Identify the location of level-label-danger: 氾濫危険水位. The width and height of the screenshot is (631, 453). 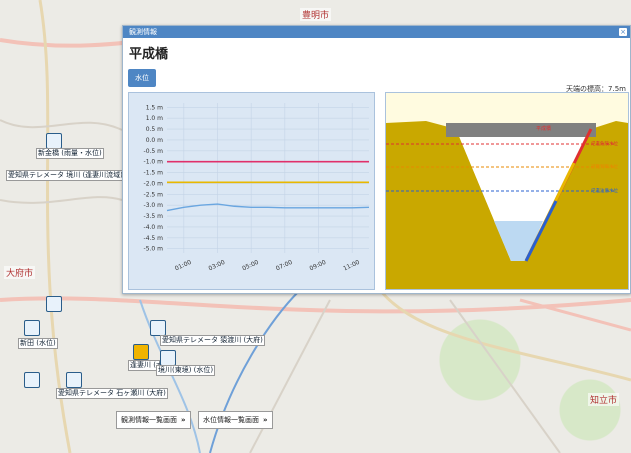
(604, 143).